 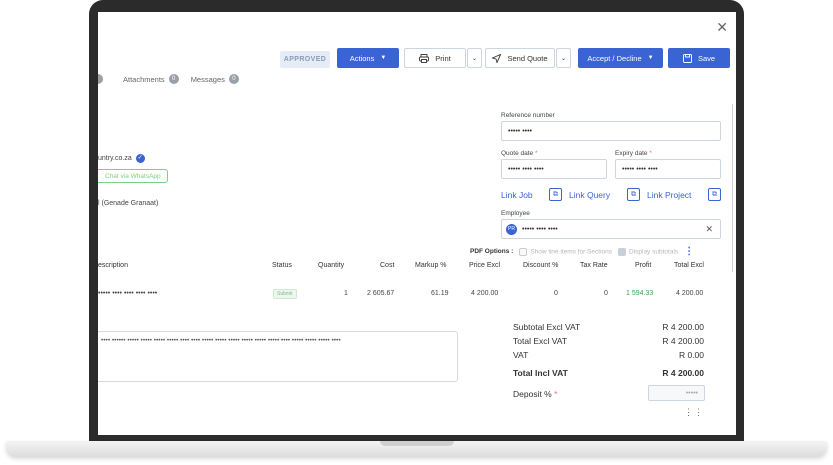 I want to click on row-tax-rate: 0, so click(x=606, y=293).